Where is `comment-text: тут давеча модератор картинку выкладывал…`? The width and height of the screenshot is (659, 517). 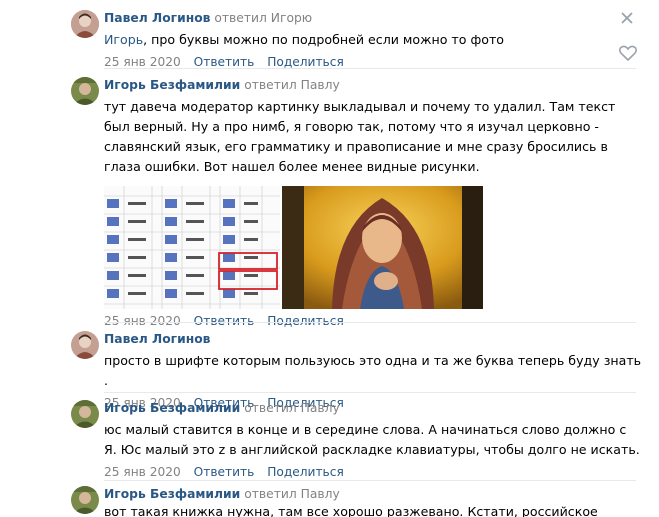
comment-text: тут давеча модератор картинку выкладывал… is located at coordinates (360, 136).